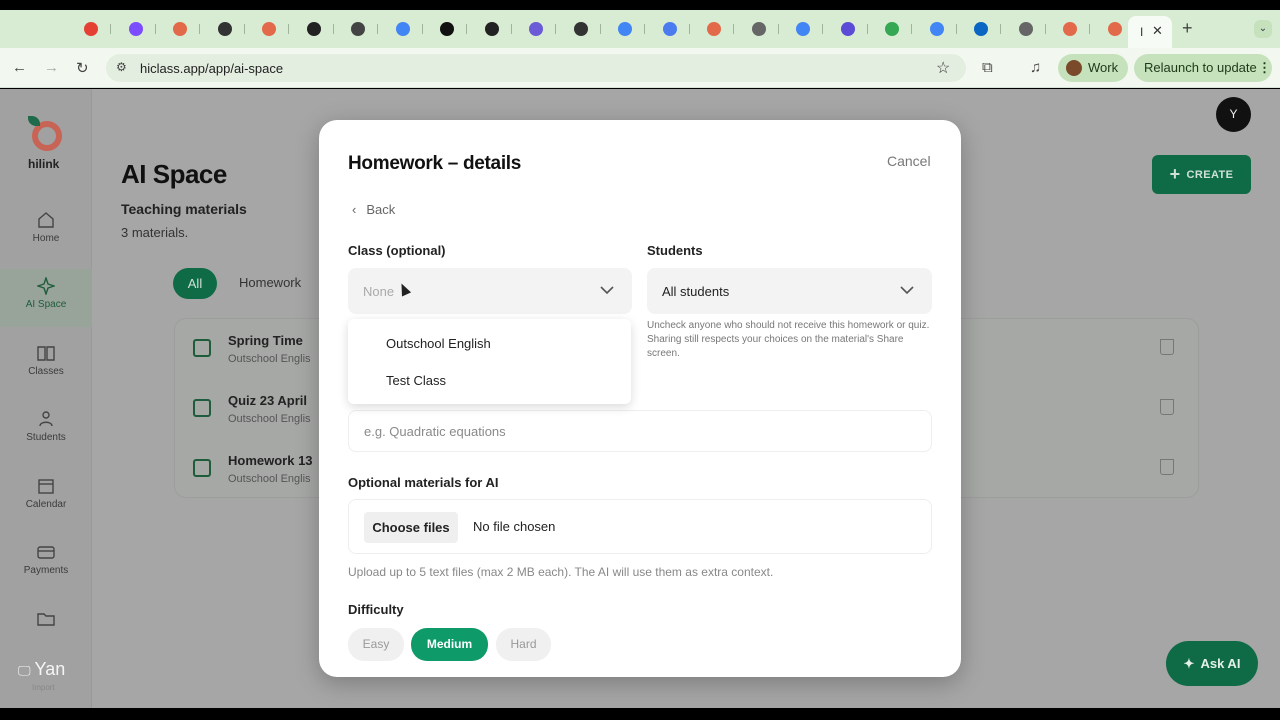 Image resolution: width=1280 pixels, height=720 pixels. I want to click on materials-count: 3 materials., so click(155, 232).